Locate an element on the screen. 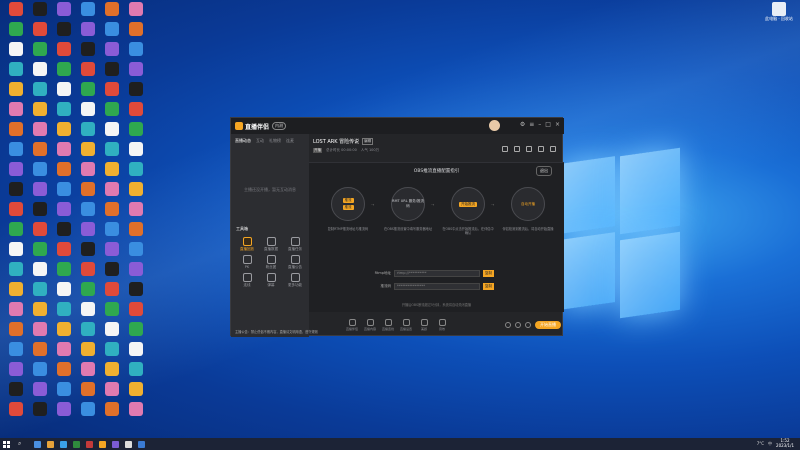 The width and height of the screenshot is (800, 450). tool-item: PK is located at coordinates (247, 262).